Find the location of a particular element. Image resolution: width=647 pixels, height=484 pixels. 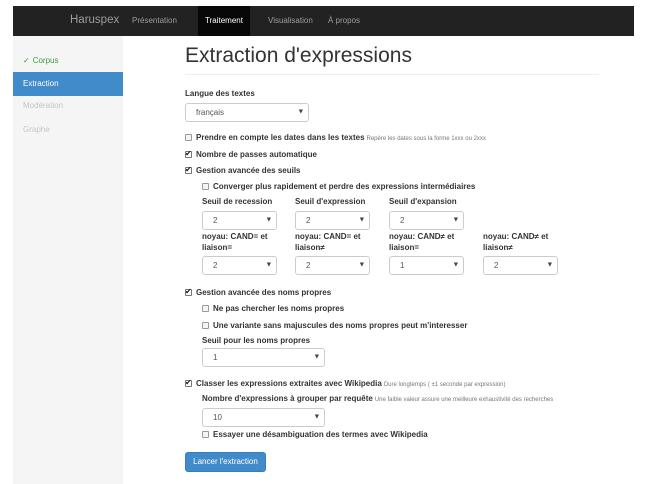

sidebar-item-graphe: Graphe is located at coordinates (36, 129).